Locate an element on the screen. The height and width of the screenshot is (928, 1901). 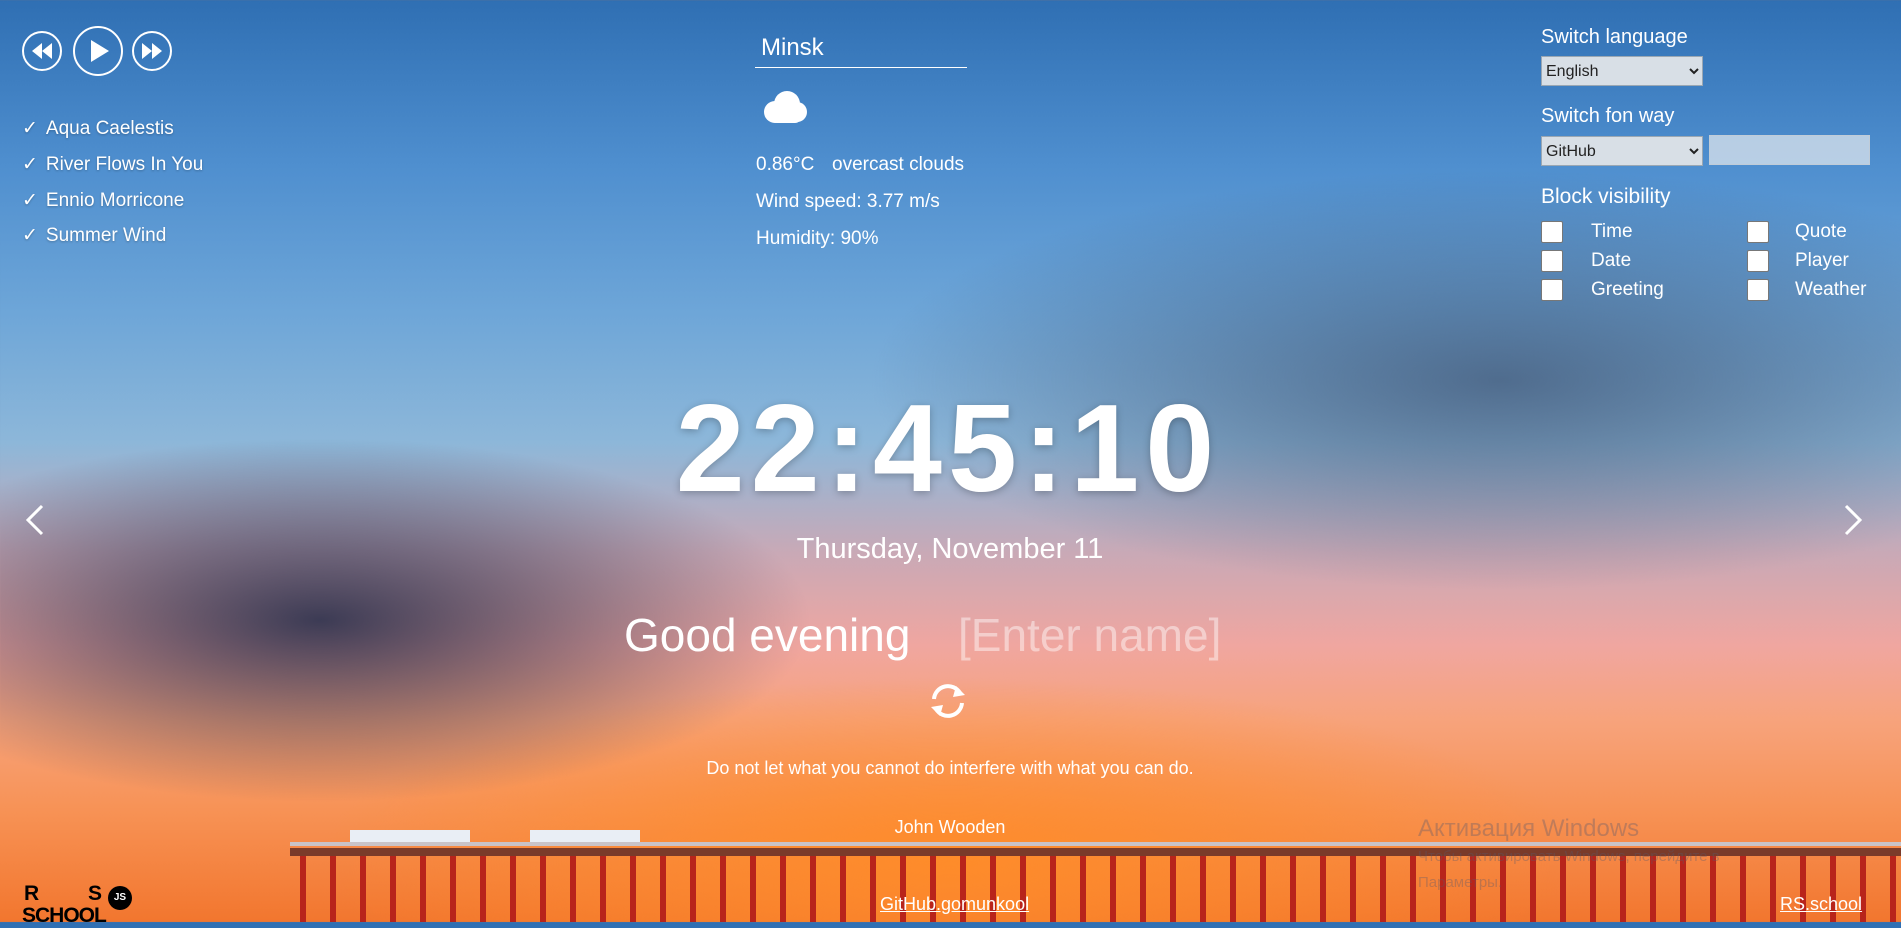
date-visibility-checkbox is located at coordinates (1552, 261).